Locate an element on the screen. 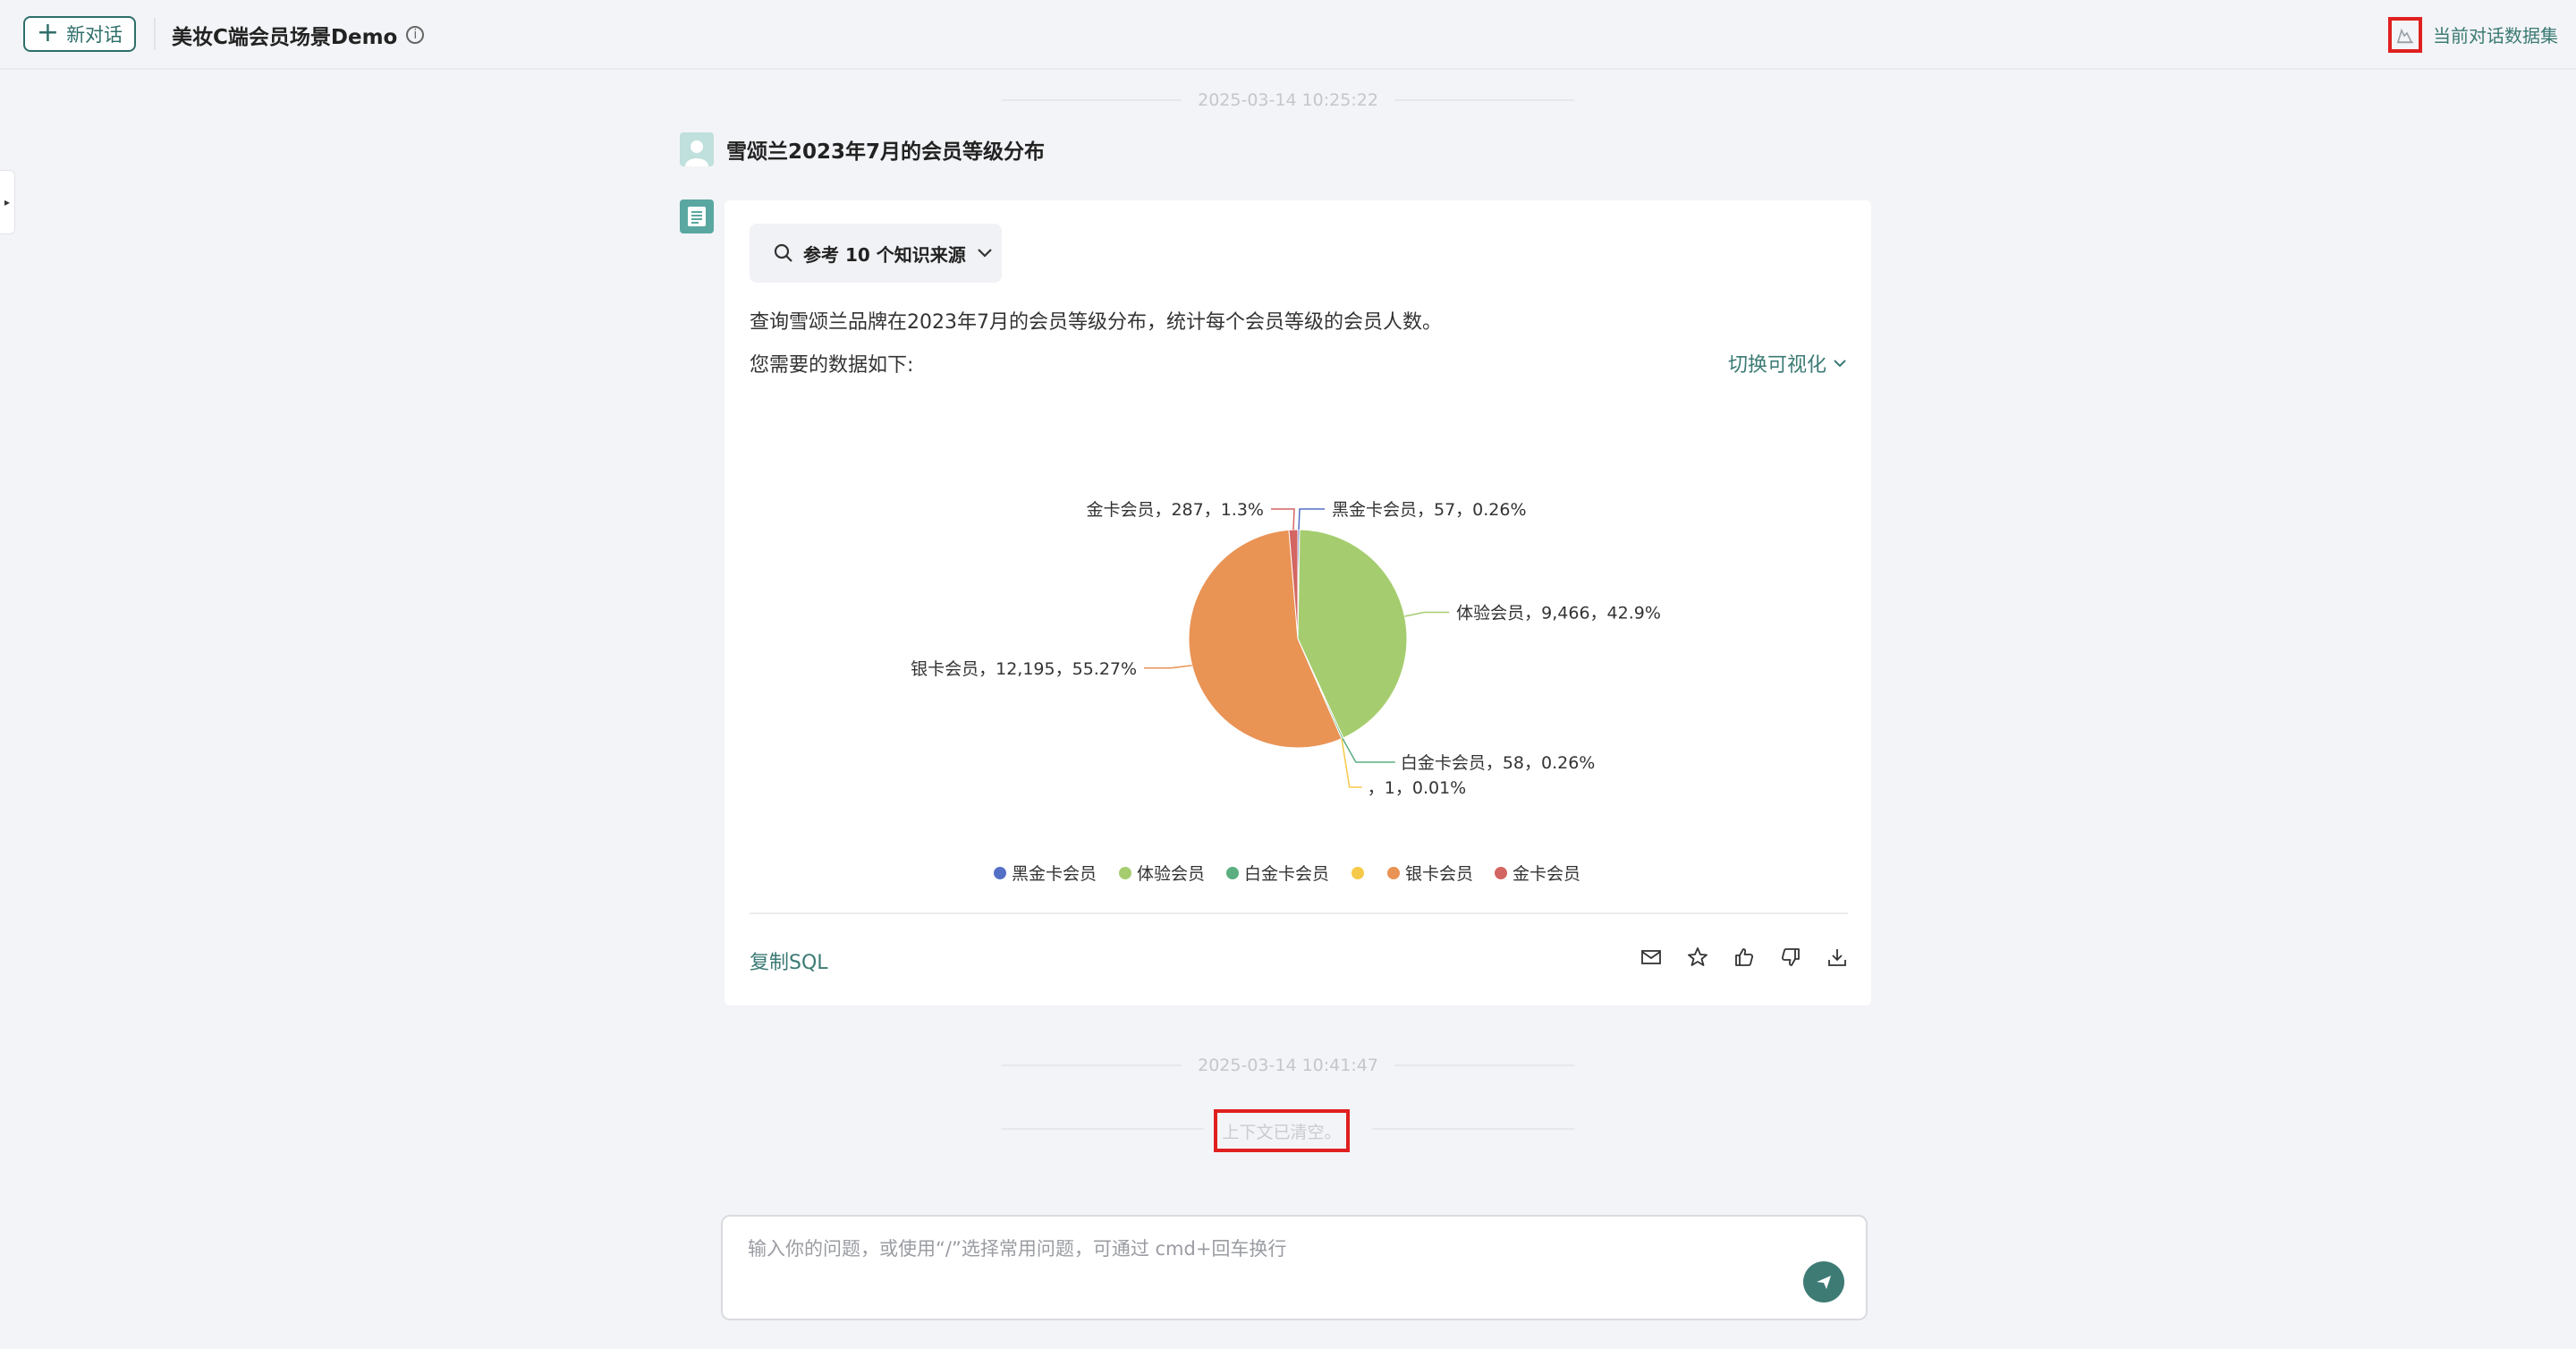 This screenshot has height=1349, width=2576. email-button is located at coordinates (1651, 957).